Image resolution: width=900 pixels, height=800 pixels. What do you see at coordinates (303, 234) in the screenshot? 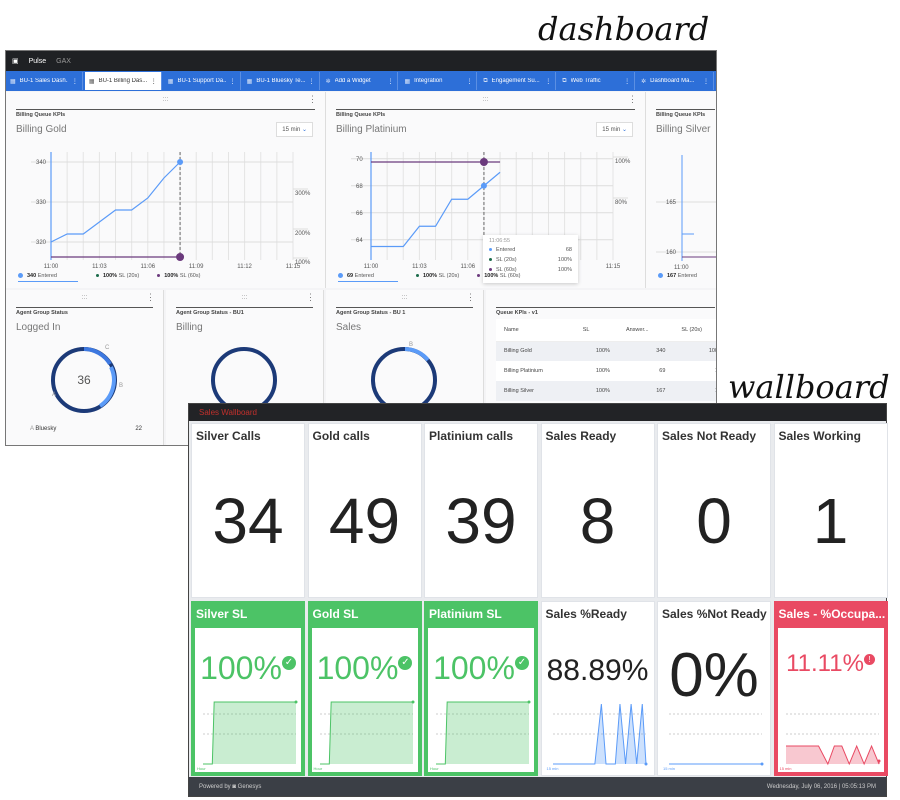
I see `y2-tick: 200%` at bounding box center [303, 234].